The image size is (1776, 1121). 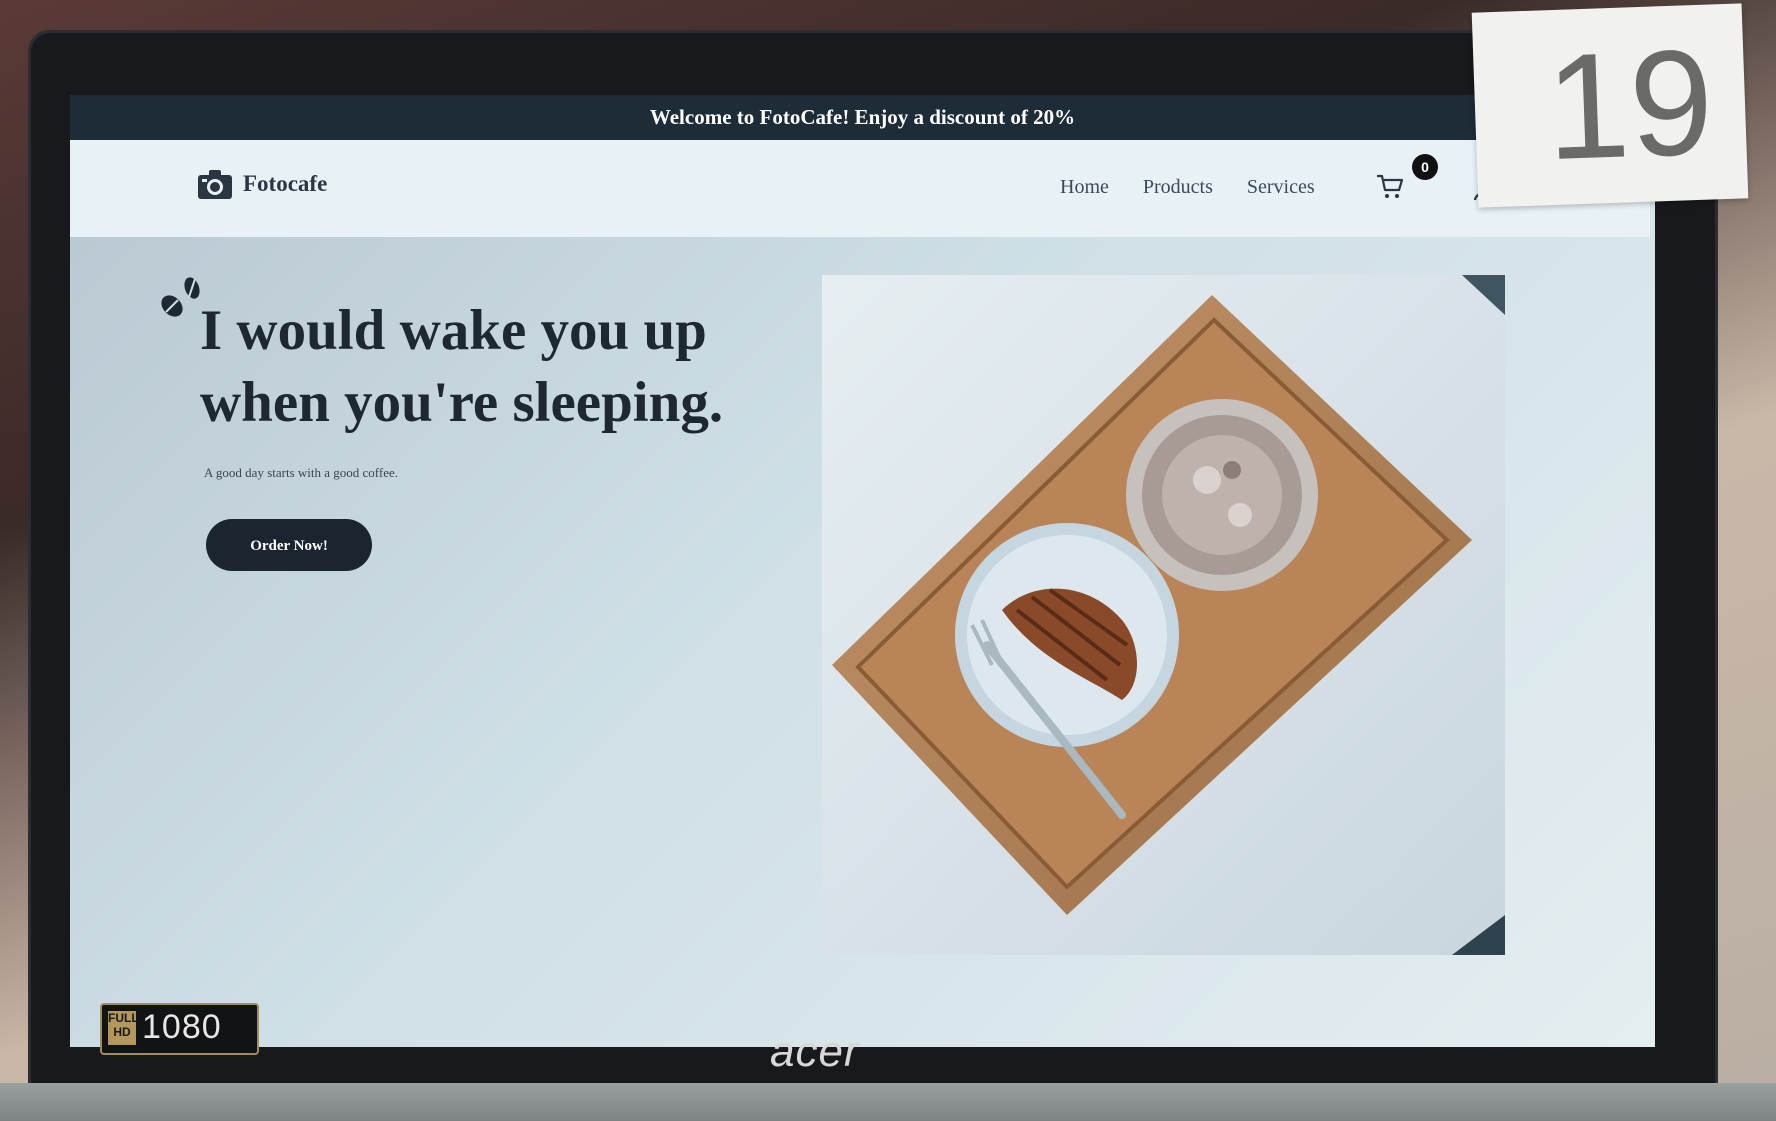 What do you see at coordinates (1084, 187) in the screenshot?
I see `nav-link-home: Home` at bounding box center [1084, 187].